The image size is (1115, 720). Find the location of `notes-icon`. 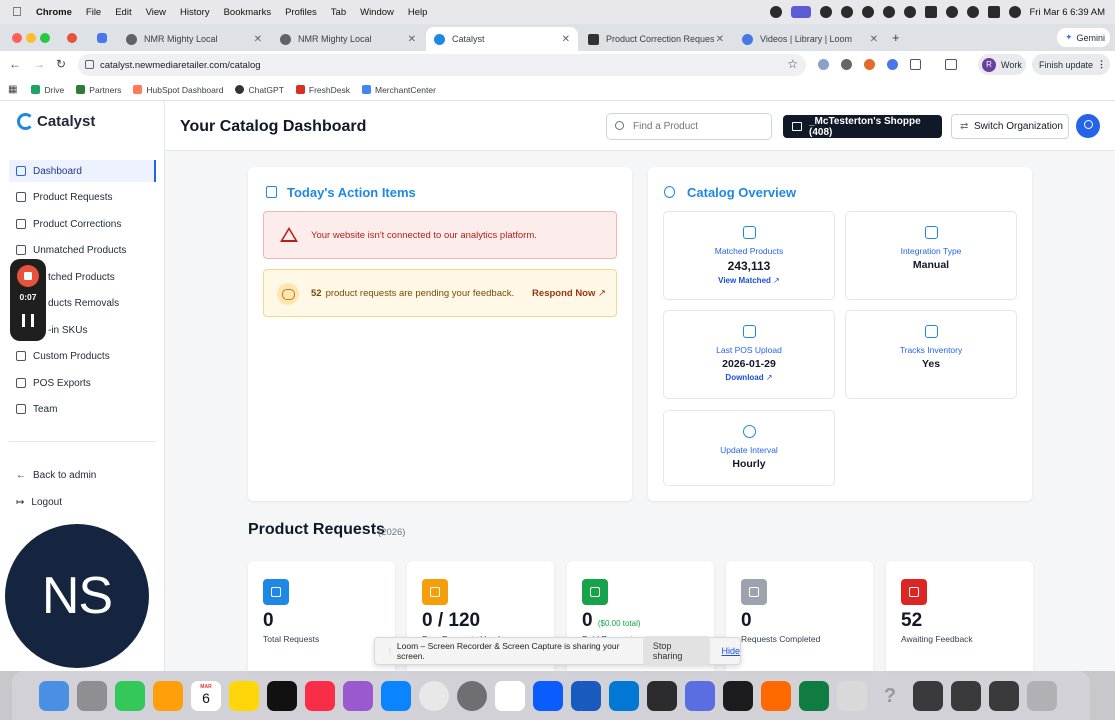

notes-icon is located at coordinates (244, 695).